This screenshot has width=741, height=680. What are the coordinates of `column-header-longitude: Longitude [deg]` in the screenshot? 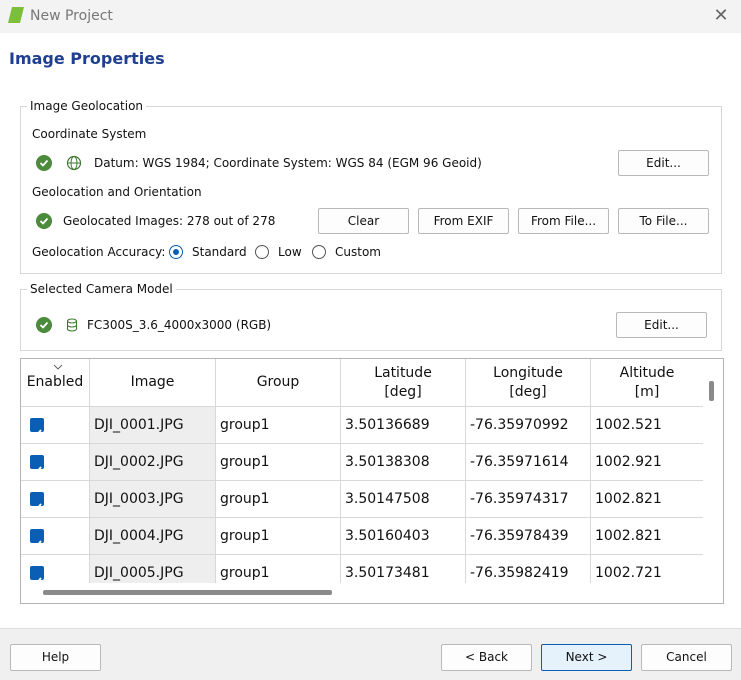 It's located at (528, 383).